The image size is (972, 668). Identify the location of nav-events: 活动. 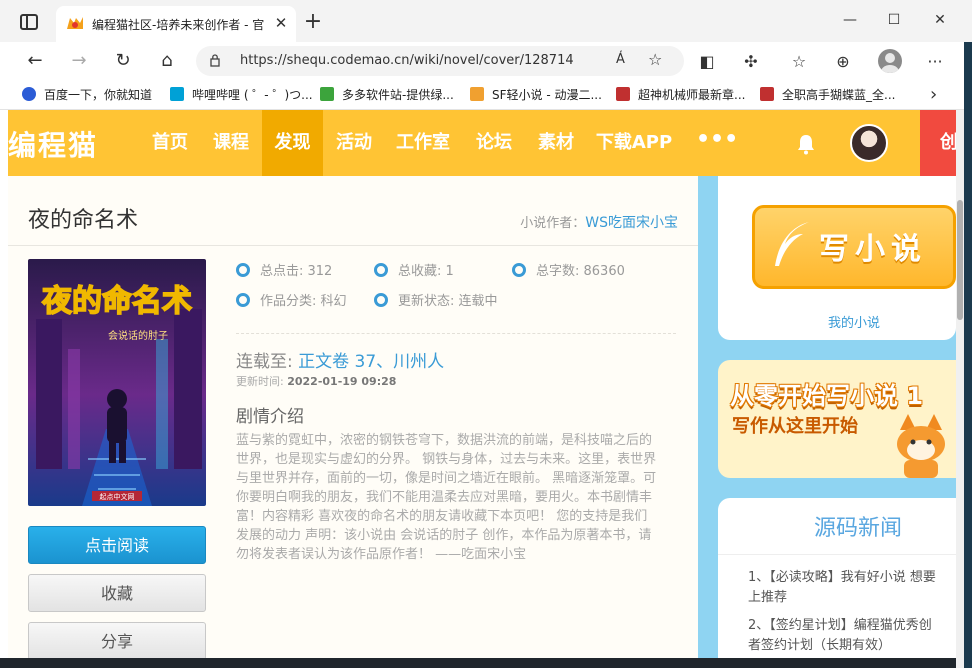
(354, 143).